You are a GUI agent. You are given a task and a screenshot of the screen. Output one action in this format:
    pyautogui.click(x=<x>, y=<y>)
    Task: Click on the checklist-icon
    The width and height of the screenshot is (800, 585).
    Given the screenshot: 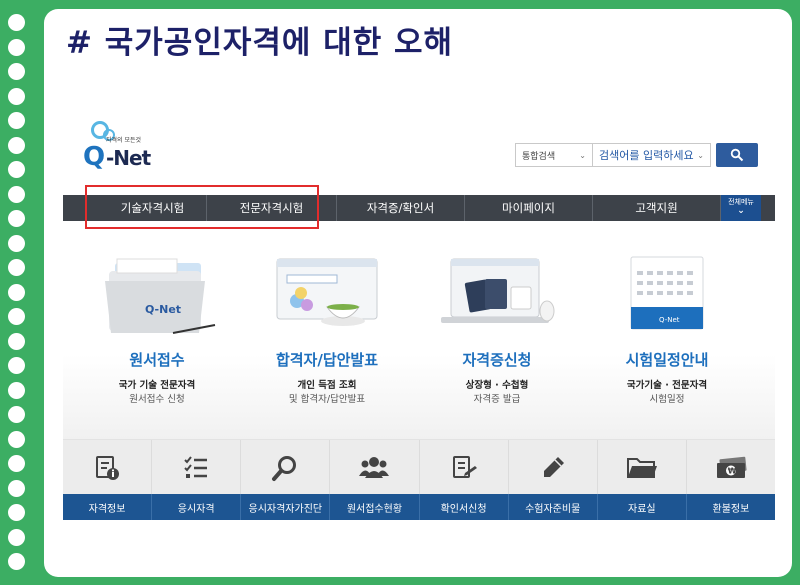 What is the action you would take?
    pyautogui.click(x=196, y=466)
    